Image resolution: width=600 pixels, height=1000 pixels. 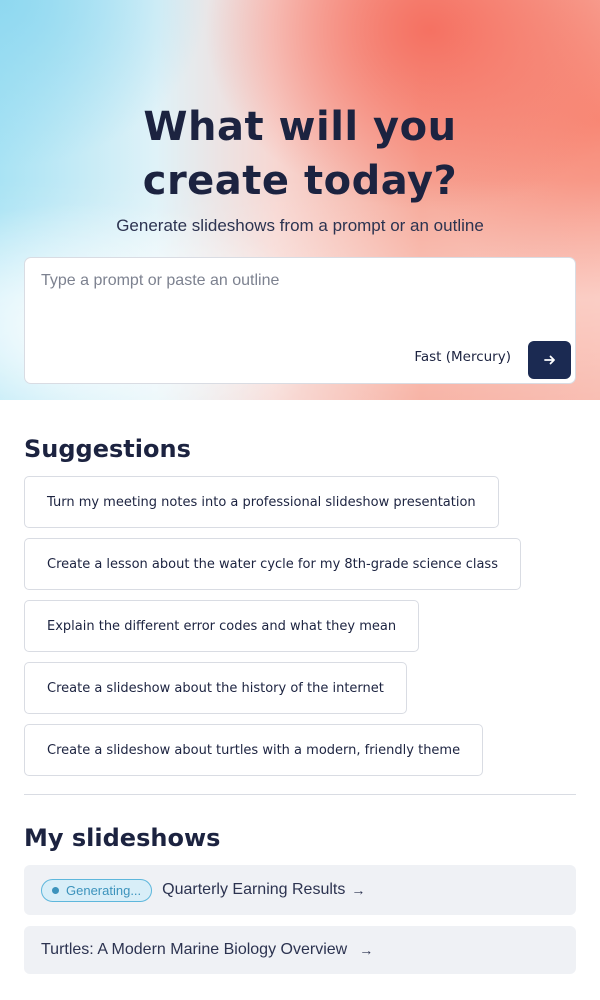 I want to click on prompt-box: Fast (Mercury), so click(x=300, y=320).